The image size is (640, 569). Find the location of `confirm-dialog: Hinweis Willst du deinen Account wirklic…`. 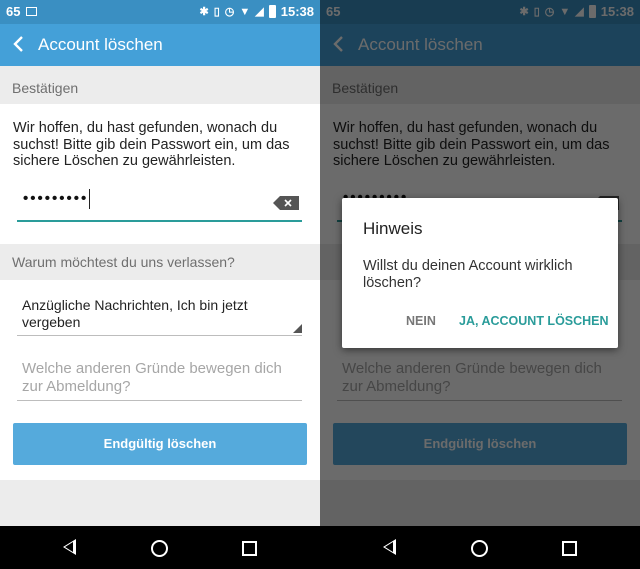

confirm-dialog: Hinweis Willst du deinen Account wirklic… is located at coordinates (480, 273).